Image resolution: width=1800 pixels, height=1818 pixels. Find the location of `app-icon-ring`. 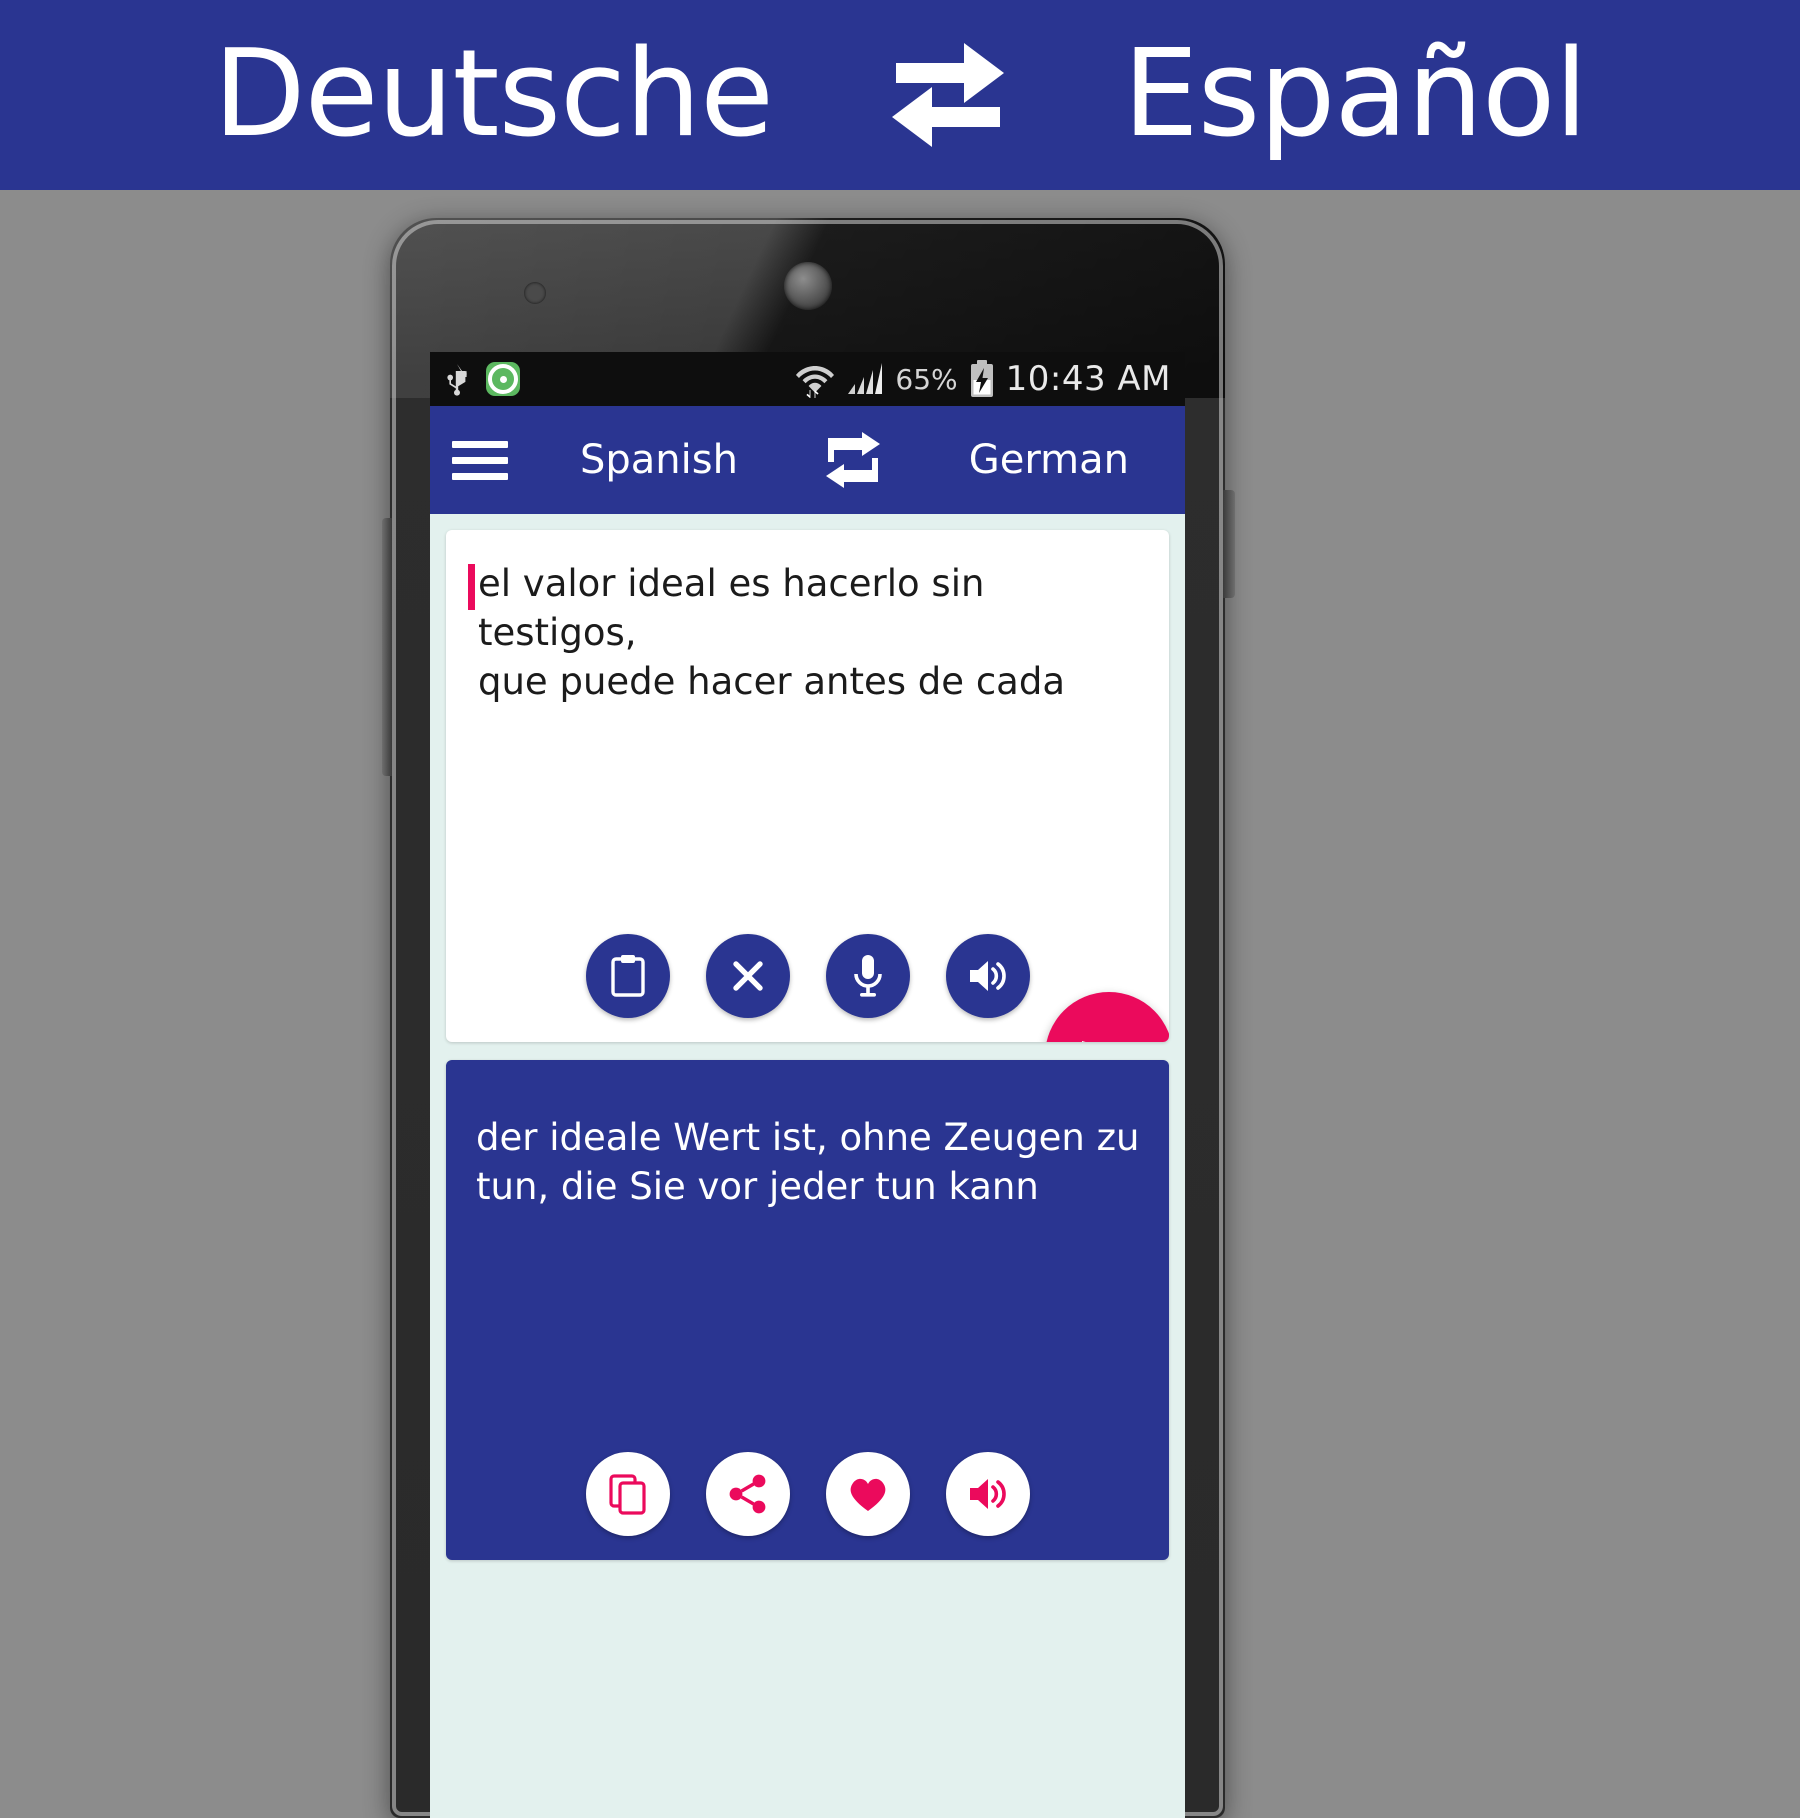

app-icon-ring is located at coordinates (503, 379).